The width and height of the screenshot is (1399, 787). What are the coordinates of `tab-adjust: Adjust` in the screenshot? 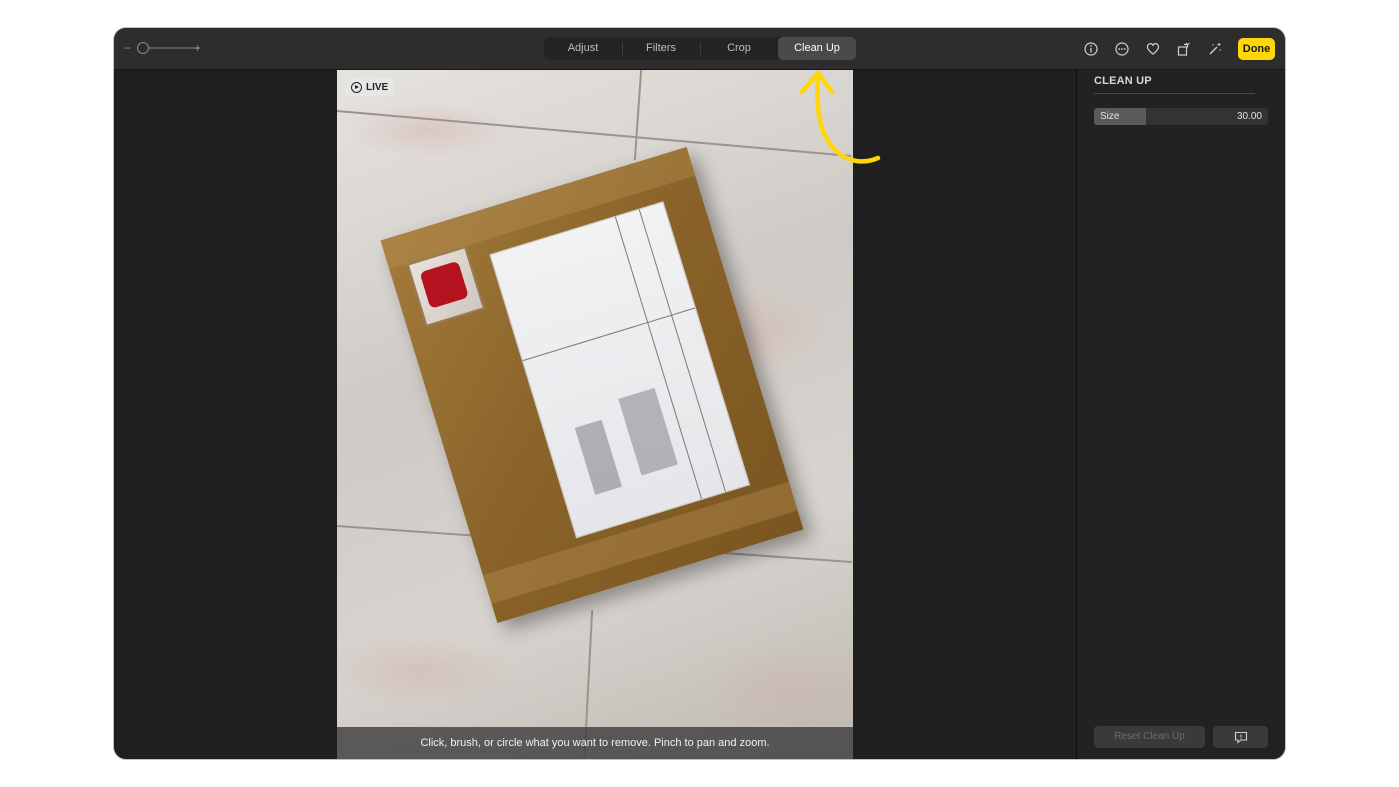 It's located at (583, 48).